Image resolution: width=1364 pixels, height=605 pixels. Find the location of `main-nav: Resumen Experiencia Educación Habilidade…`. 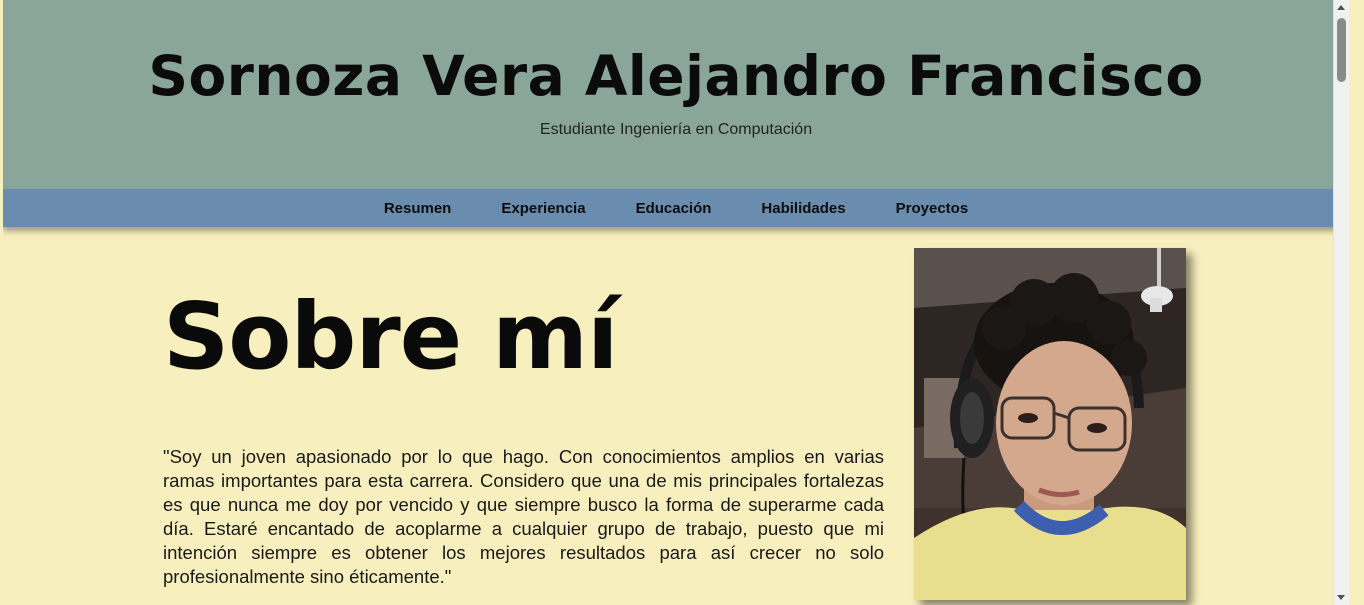

main-nav: Resumen Experiencia Educación Habilidade… is located at coordinates (676, 208).